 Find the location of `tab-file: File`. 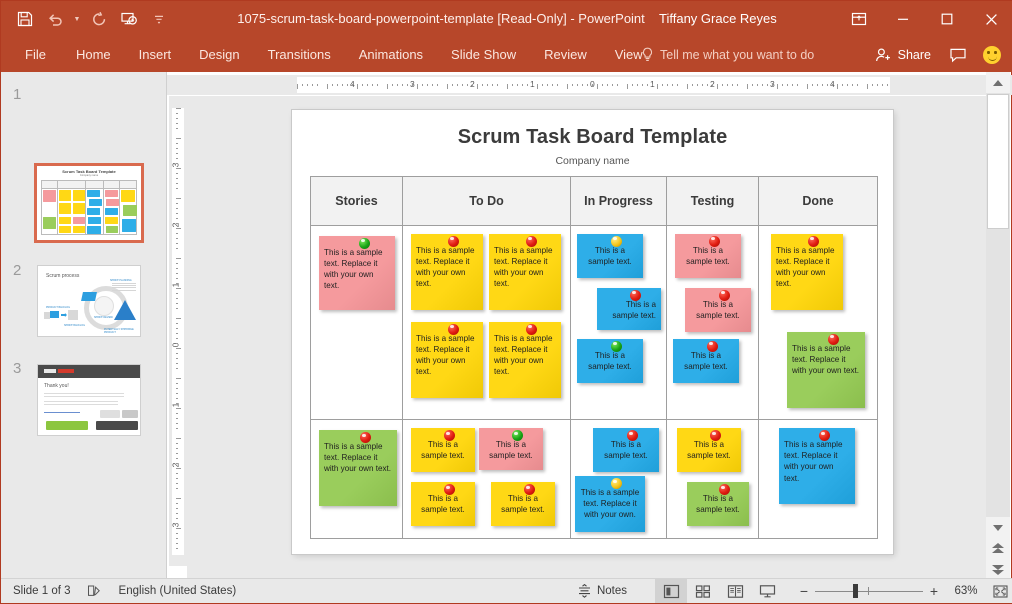

tab-file: File is located at coordinates (35, 54).